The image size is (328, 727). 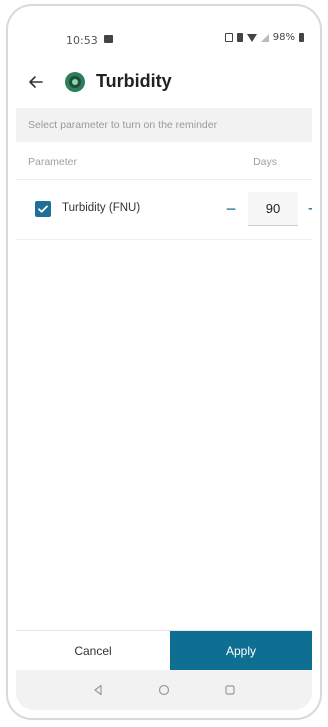 I want to click on nav-back-button, so click(x=98, y=690).